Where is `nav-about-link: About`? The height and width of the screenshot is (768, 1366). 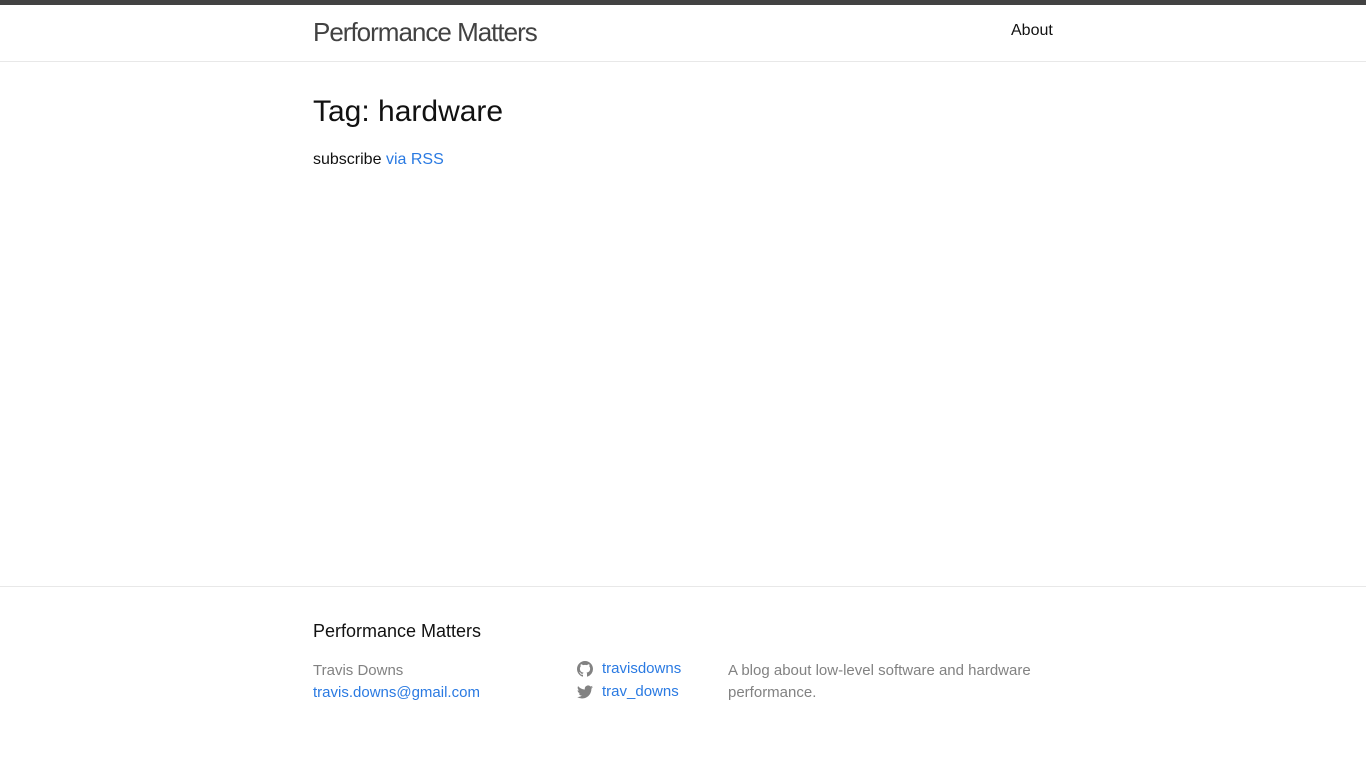 nav-about-link: About is located at coordinates (1032, 31).